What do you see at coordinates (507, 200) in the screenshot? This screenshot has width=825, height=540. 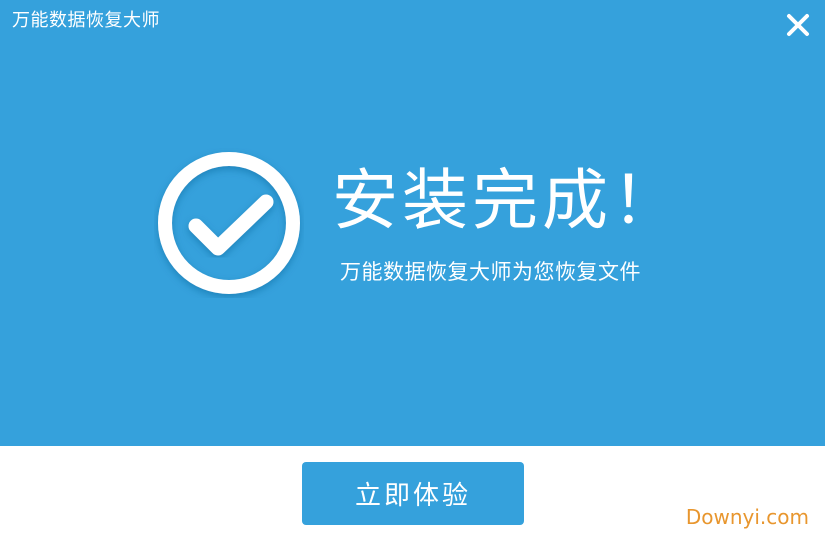 I see `install-complete-heading: 安装完成！` at bounding box center [507, 200].